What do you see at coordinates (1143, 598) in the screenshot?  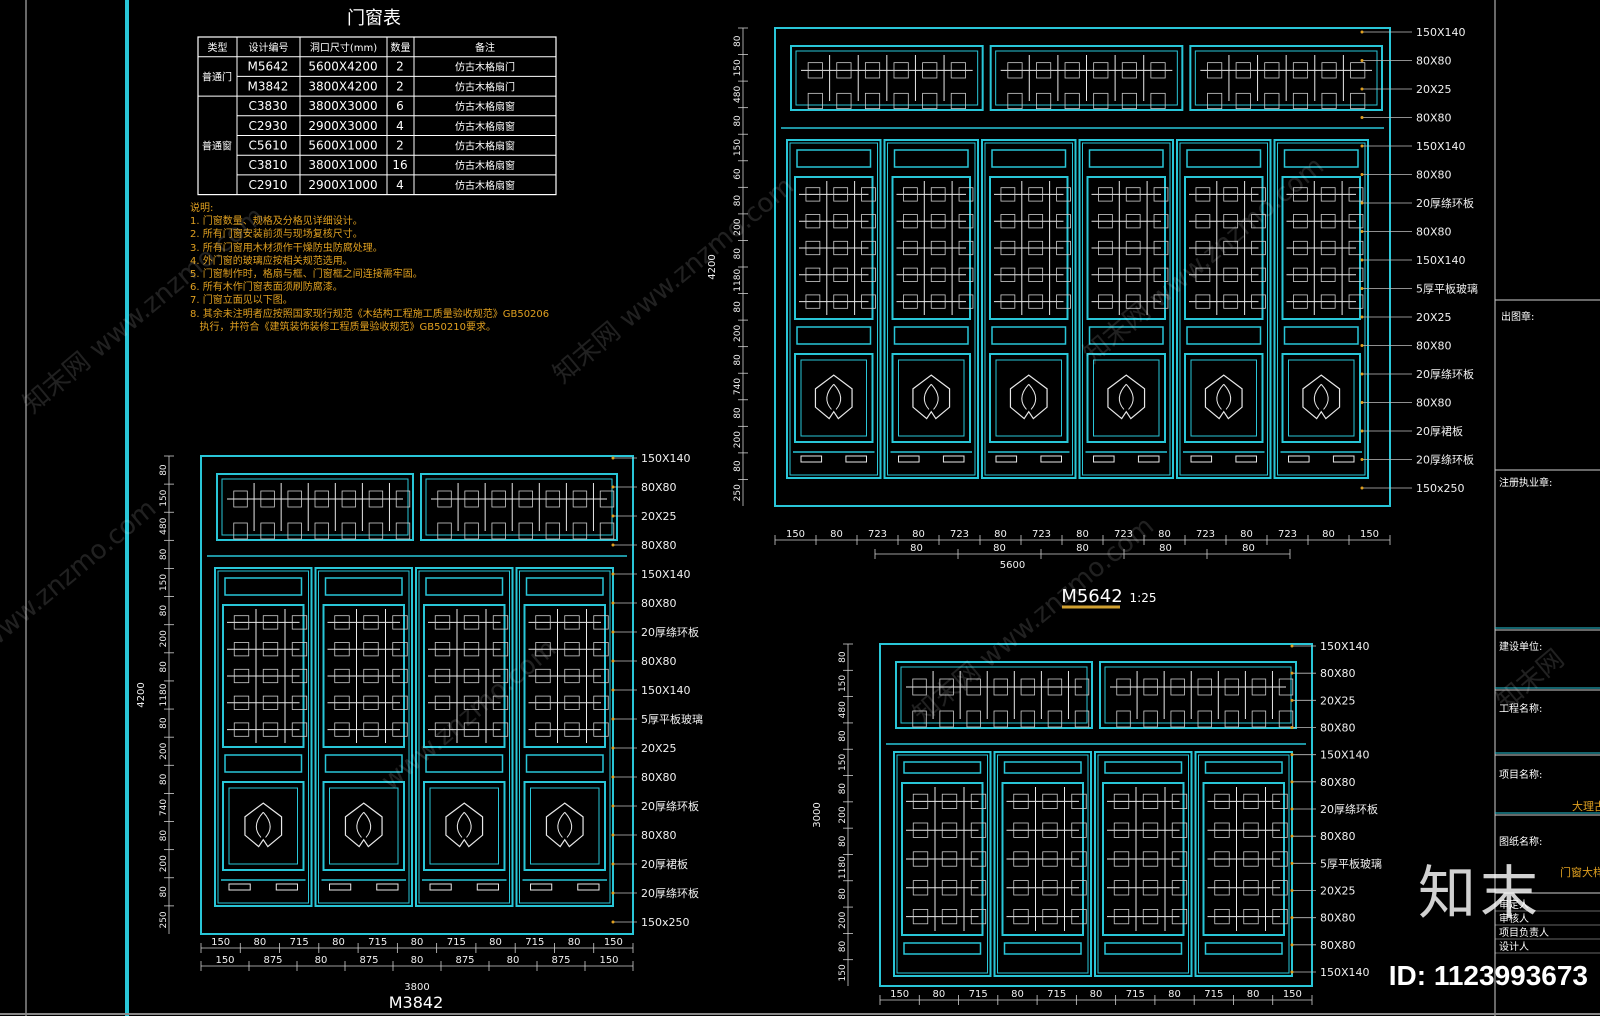 I see `drawing-scale: 1:25` at bounding box center [1143, 598].